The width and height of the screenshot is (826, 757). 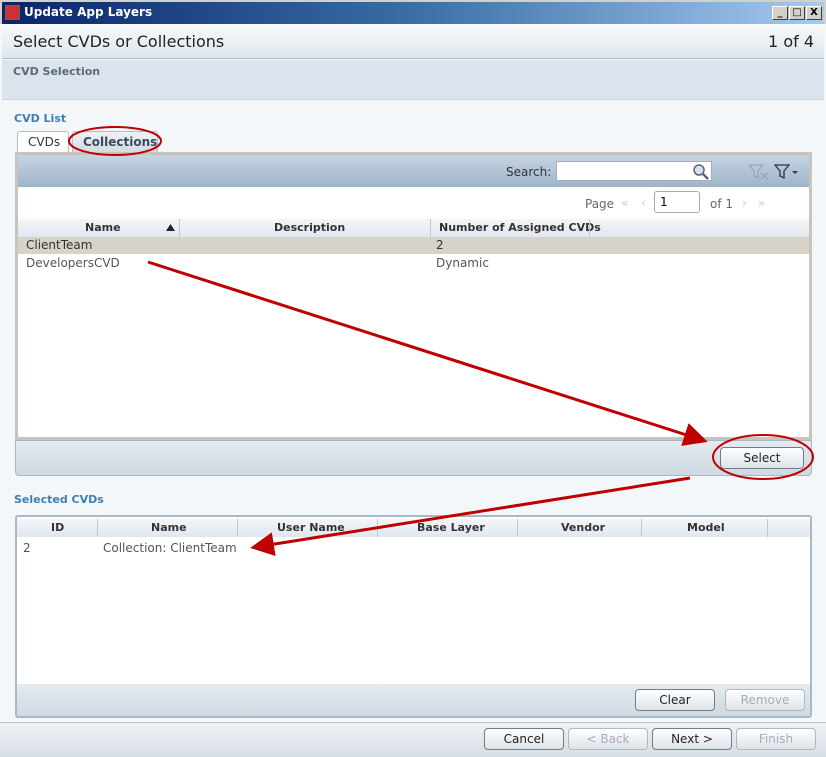 I want to click on grid-toolbar: Search:, so click(x=413, y=171).